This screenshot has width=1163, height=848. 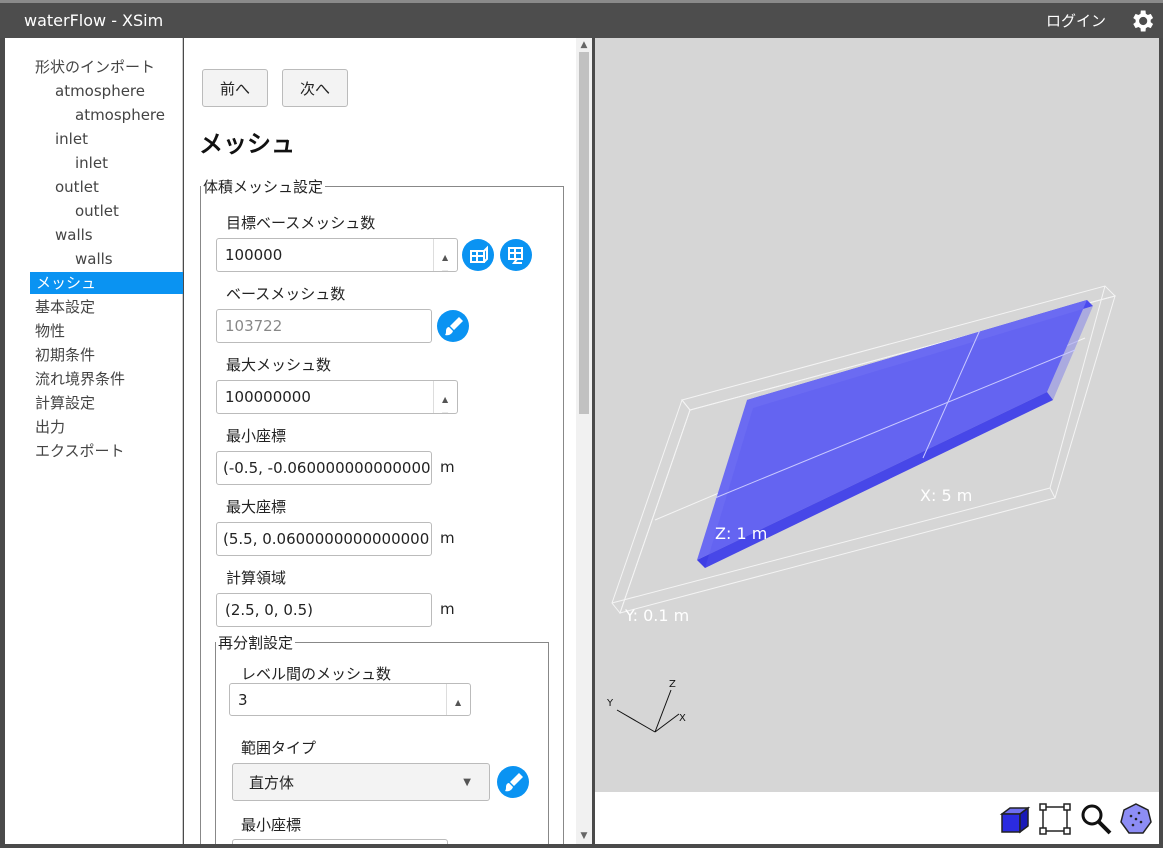 What do you see at coordinates (1015, 819) in the screenshot?
I see `solid-cube-icon` at bounding box center [1015, 819].